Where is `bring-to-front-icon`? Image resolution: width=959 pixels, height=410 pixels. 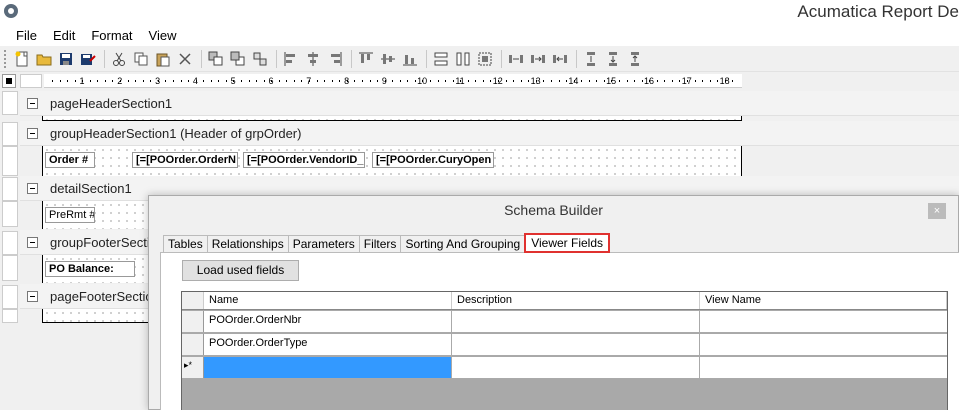 bring-to-front-icon is located at coordinates (238, 59).